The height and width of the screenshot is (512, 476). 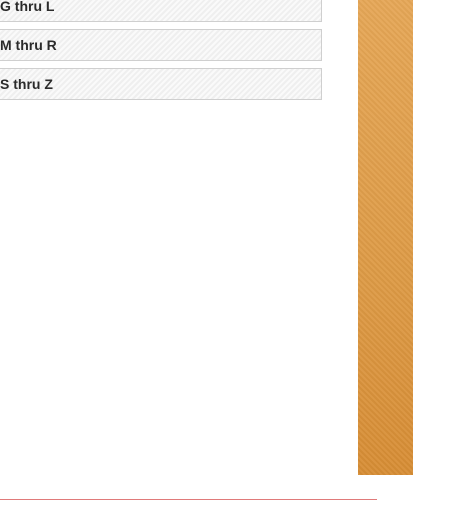 What do you see at coordinates (27, 7) in the screenshot?
I see `range-item-label: G thru L` at bounding box center [27, 7].